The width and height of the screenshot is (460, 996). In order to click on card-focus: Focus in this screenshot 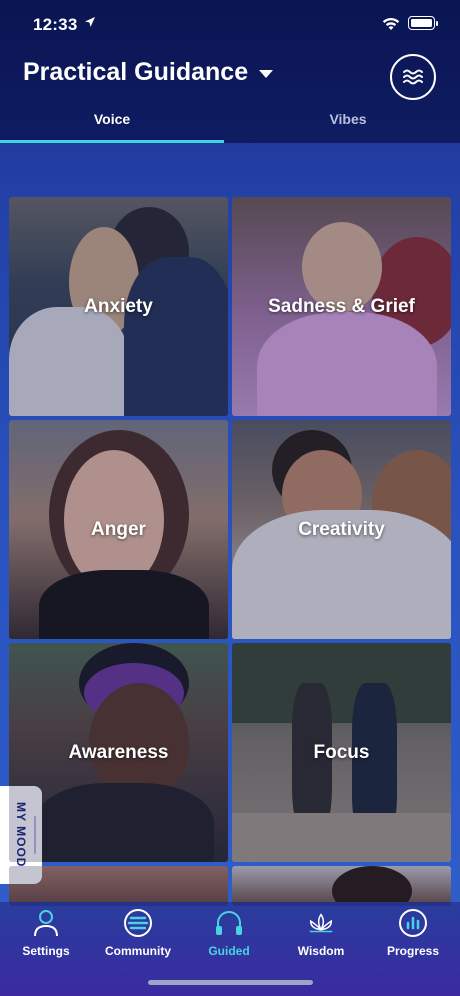, I will do `click(341, 752)`.